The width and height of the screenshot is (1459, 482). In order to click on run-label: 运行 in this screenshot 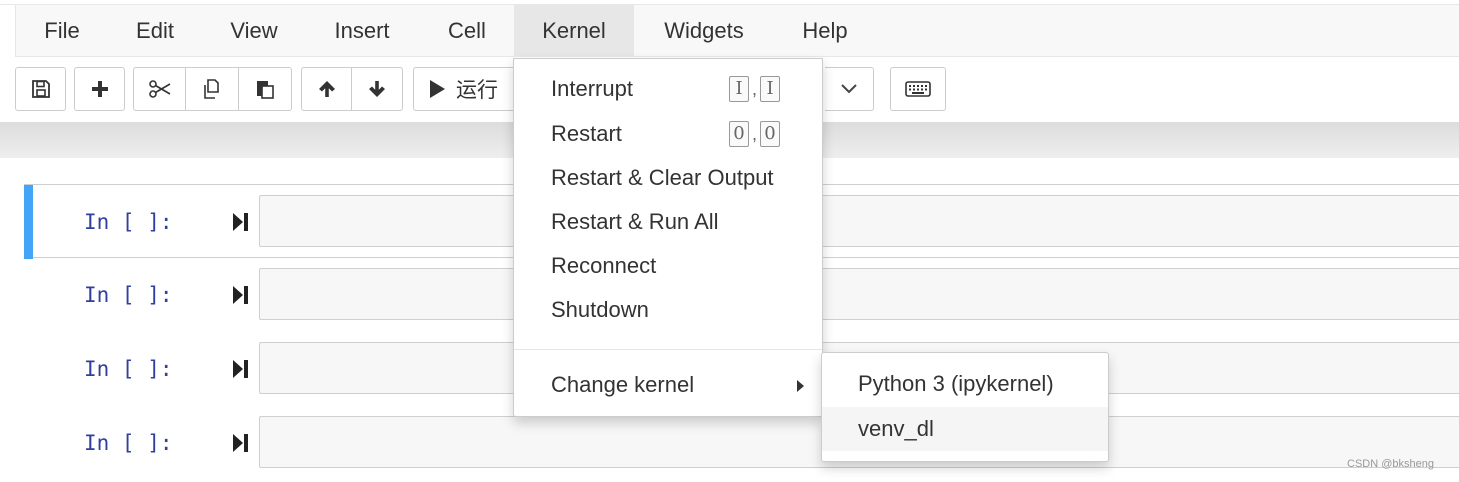, I will do `click(477, 90)`.